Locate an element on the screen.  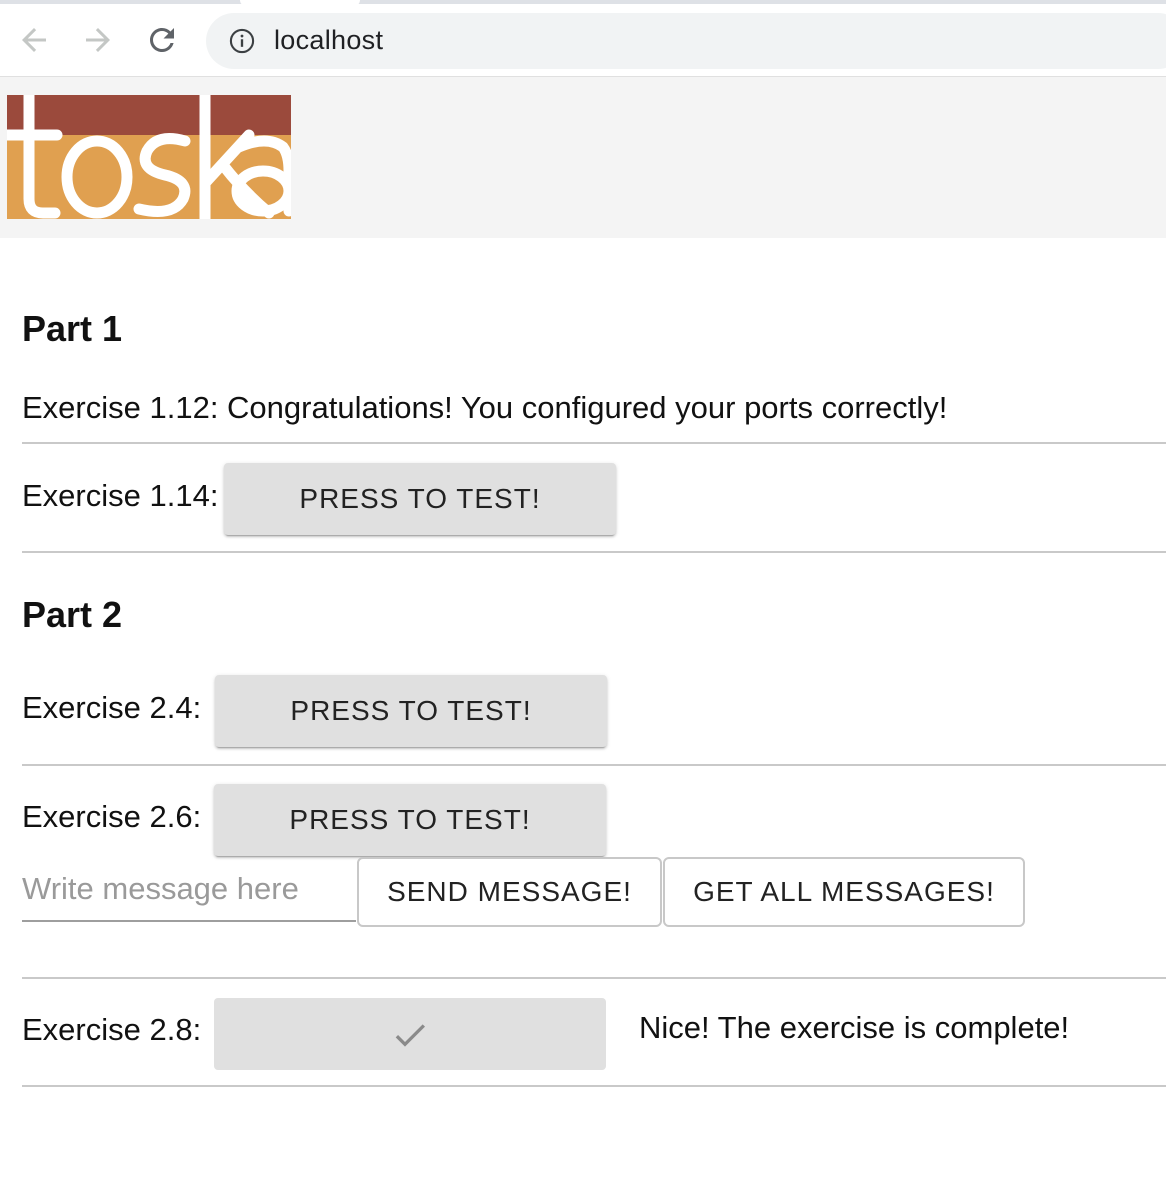
exercise-2-8-done-button is located at coordinates (410, 1034).